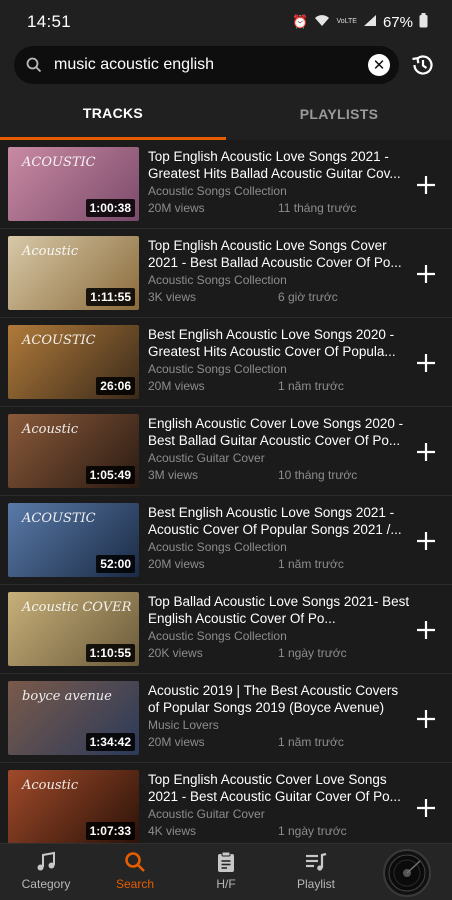 The height and width of the screenshot is (900, 452). I want to click on now-playing-disc, so click(407, 873).